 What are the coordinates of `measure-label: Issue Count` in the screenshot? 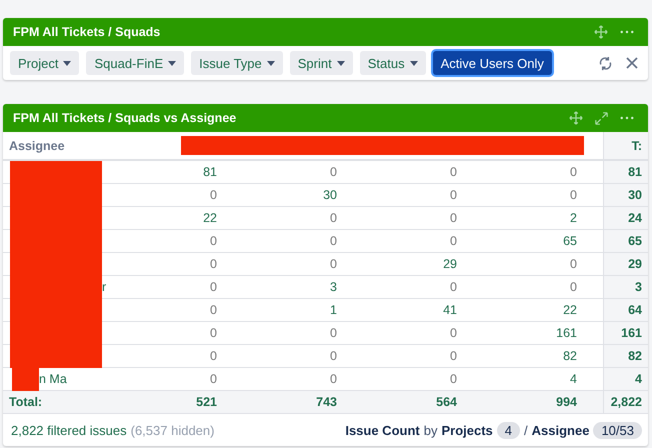 It's located at (382, 430).